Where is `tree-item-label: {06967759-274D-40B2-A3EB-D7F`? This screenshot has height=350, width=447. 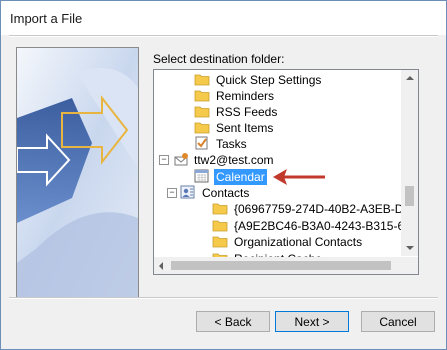
tree-item-label: {06967759-274D-40B2-A3EB-D7F is located at coordinates (326, 209).